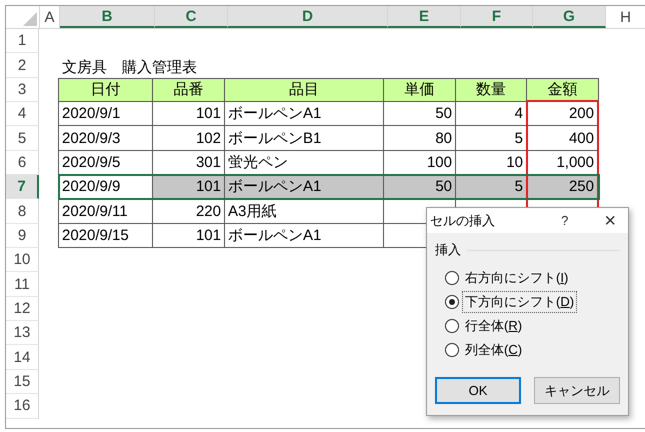 The image size is (645, 432). I want to click on row-header: 1, so click(22, 41).